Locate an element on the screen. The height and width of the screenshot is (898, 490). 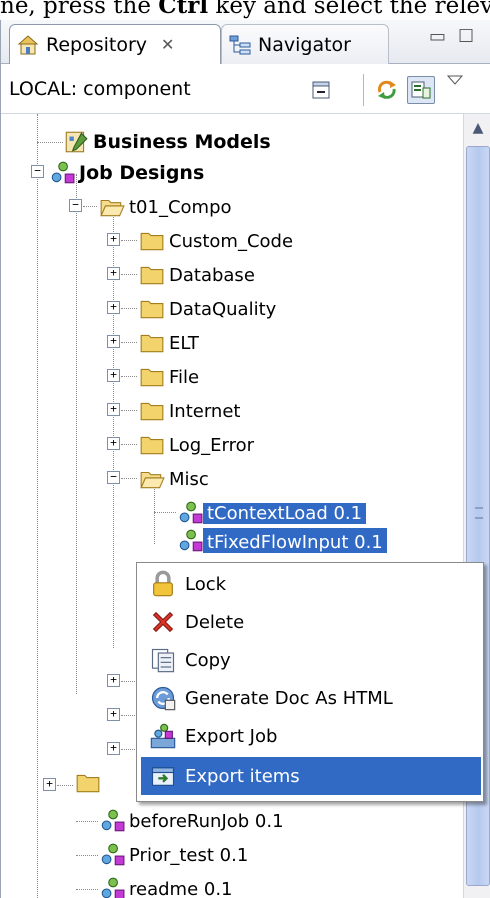
tree-item-label: Custom_Code is located at coordinates (231, 241).